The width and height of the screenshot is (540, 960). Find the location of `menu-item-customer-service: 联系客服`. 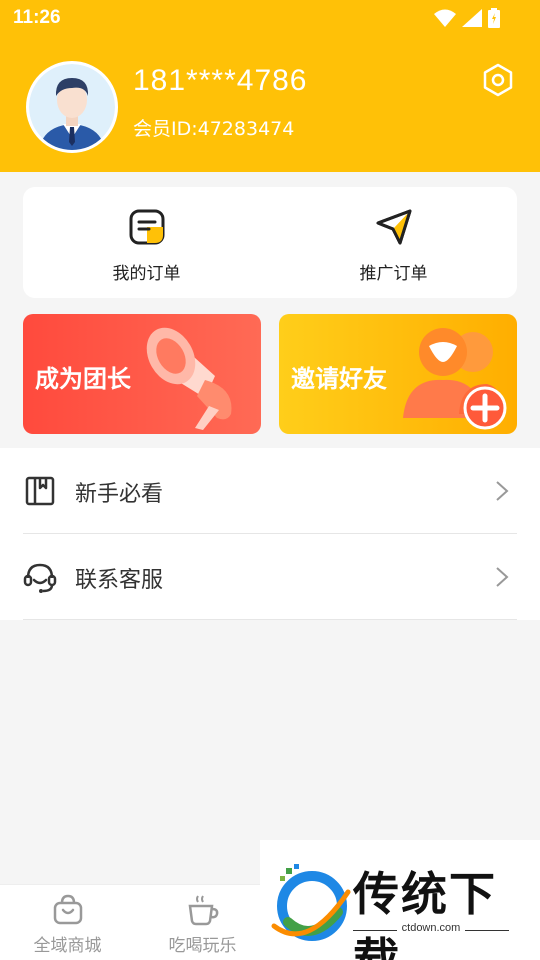

menu-item-customer-service: 联系客服 is located at coordinates (270, 577).